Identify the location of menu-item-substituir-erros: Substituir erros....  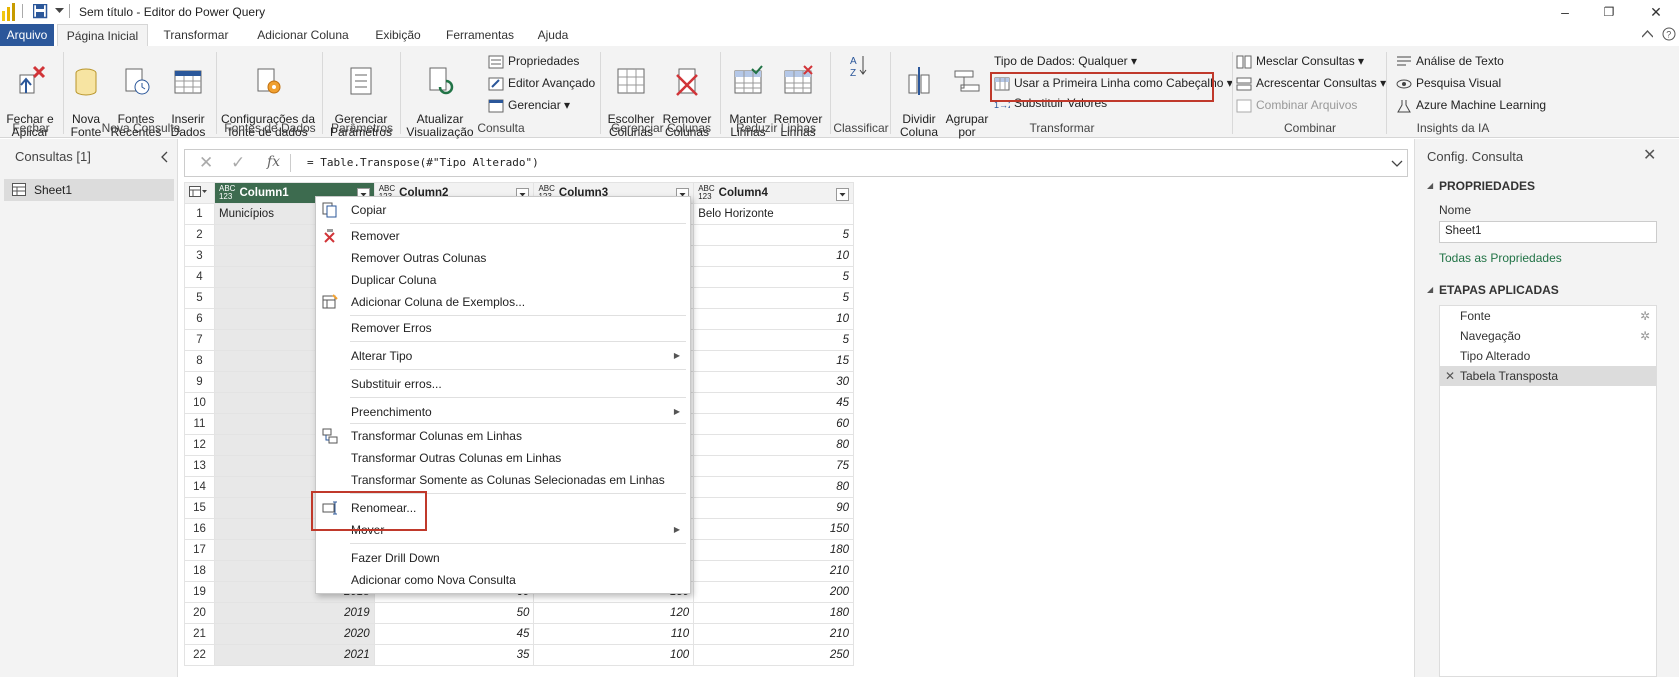
(503, 384).